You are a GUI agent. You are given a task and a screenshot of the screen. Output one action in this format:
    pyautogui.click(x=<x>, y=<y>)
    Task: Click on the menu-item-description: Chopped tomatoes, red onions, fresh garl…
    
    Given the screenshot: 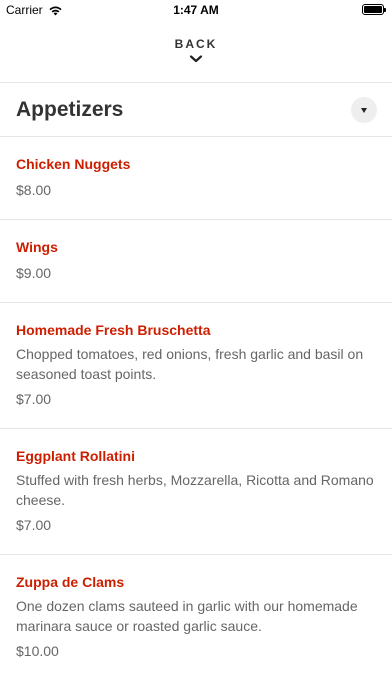 What is the action you would take?
    pyautogui.click(x=190, y=364)
    